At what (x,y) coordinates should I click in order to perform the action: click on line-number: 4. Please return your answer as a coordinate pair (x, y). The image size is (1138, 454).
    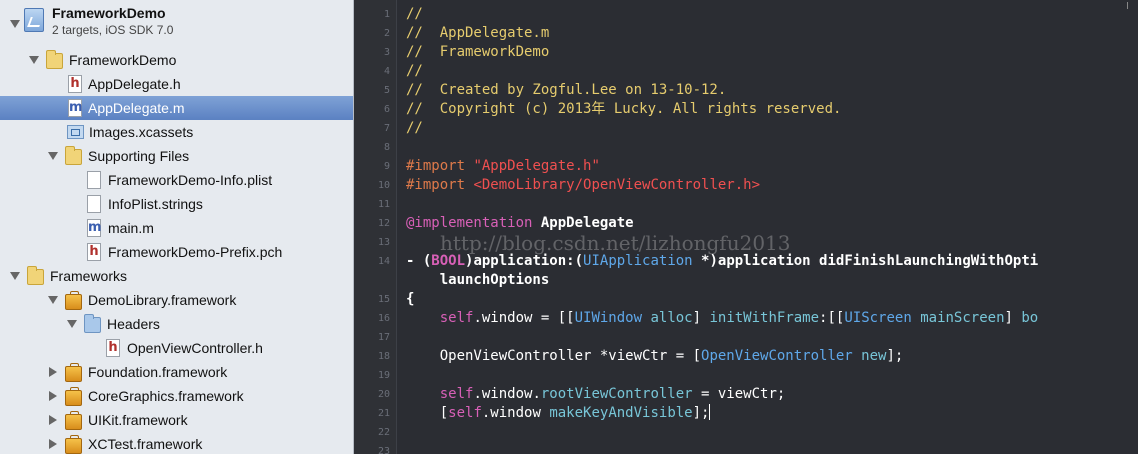
    Looking at the image, I should click on (386, 71).